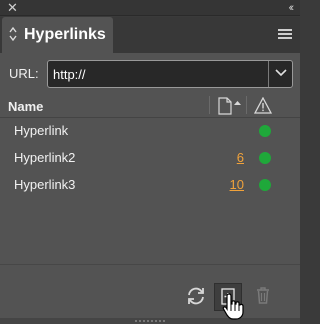 The height and width of the screenshot is (324, 320). What do you see at coordinates (150, 158) in the screenshot?
I see `table-row: Hyperlink2 6` at bounding box center [150, 158].